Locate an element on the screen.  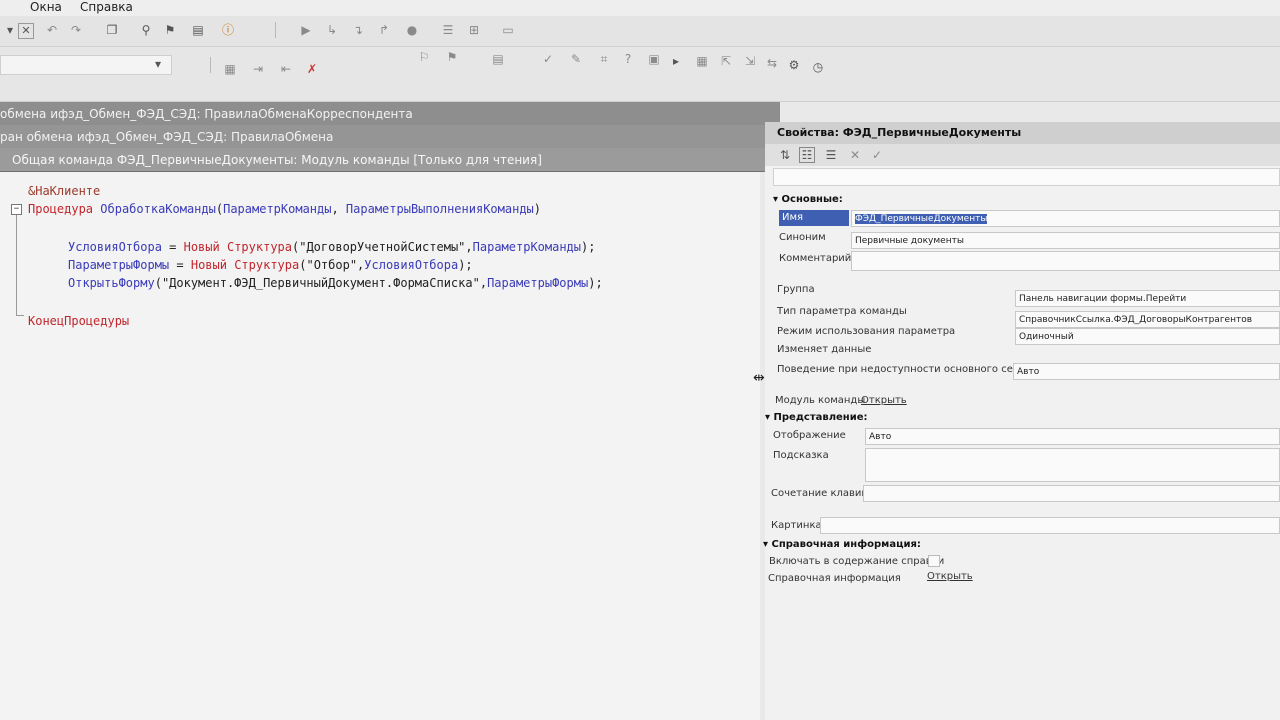
cancel-icon: ✕ is located at coordinates (855, 155).